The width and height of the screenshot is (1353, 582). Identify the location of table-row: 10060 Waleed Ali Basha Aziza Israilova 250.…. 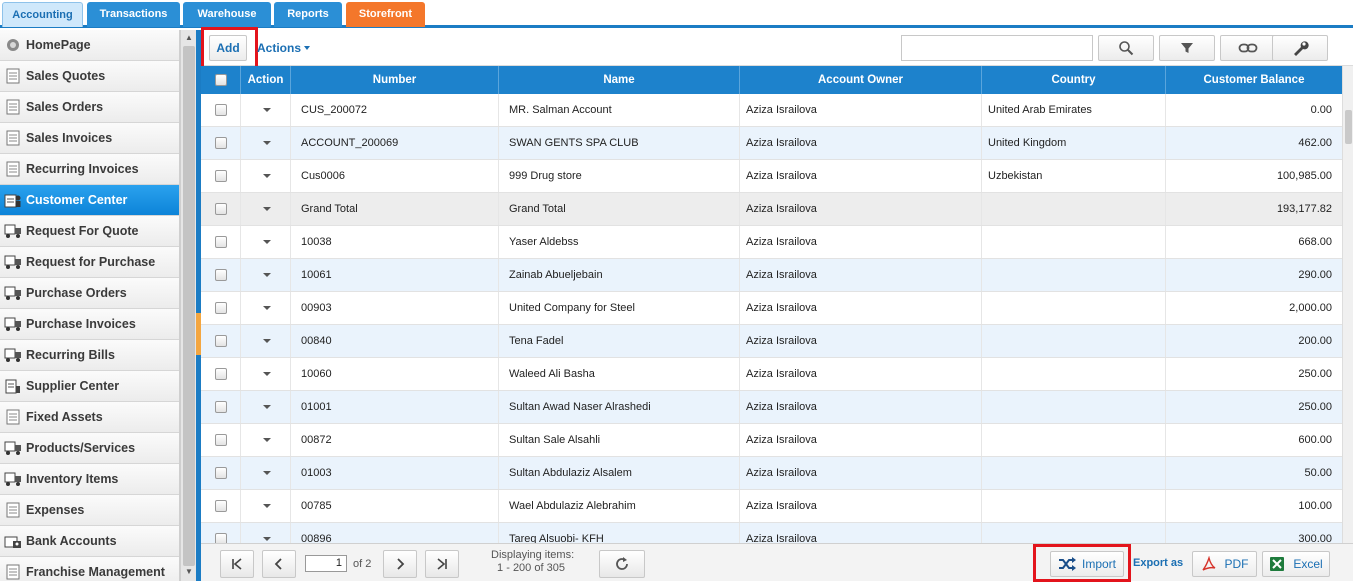
(771, 374).